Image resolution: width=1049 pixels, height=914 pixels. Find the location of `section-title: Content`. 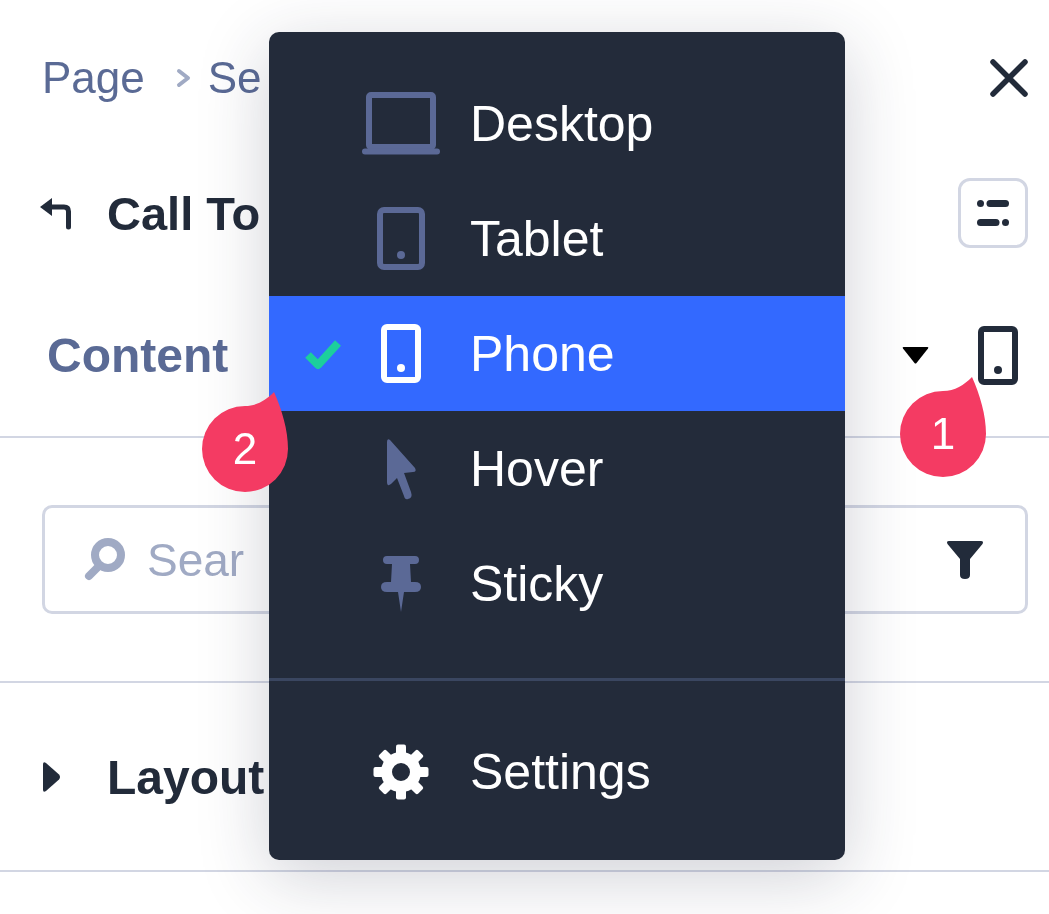

section-title: Content is located at coordinates (138, 355).